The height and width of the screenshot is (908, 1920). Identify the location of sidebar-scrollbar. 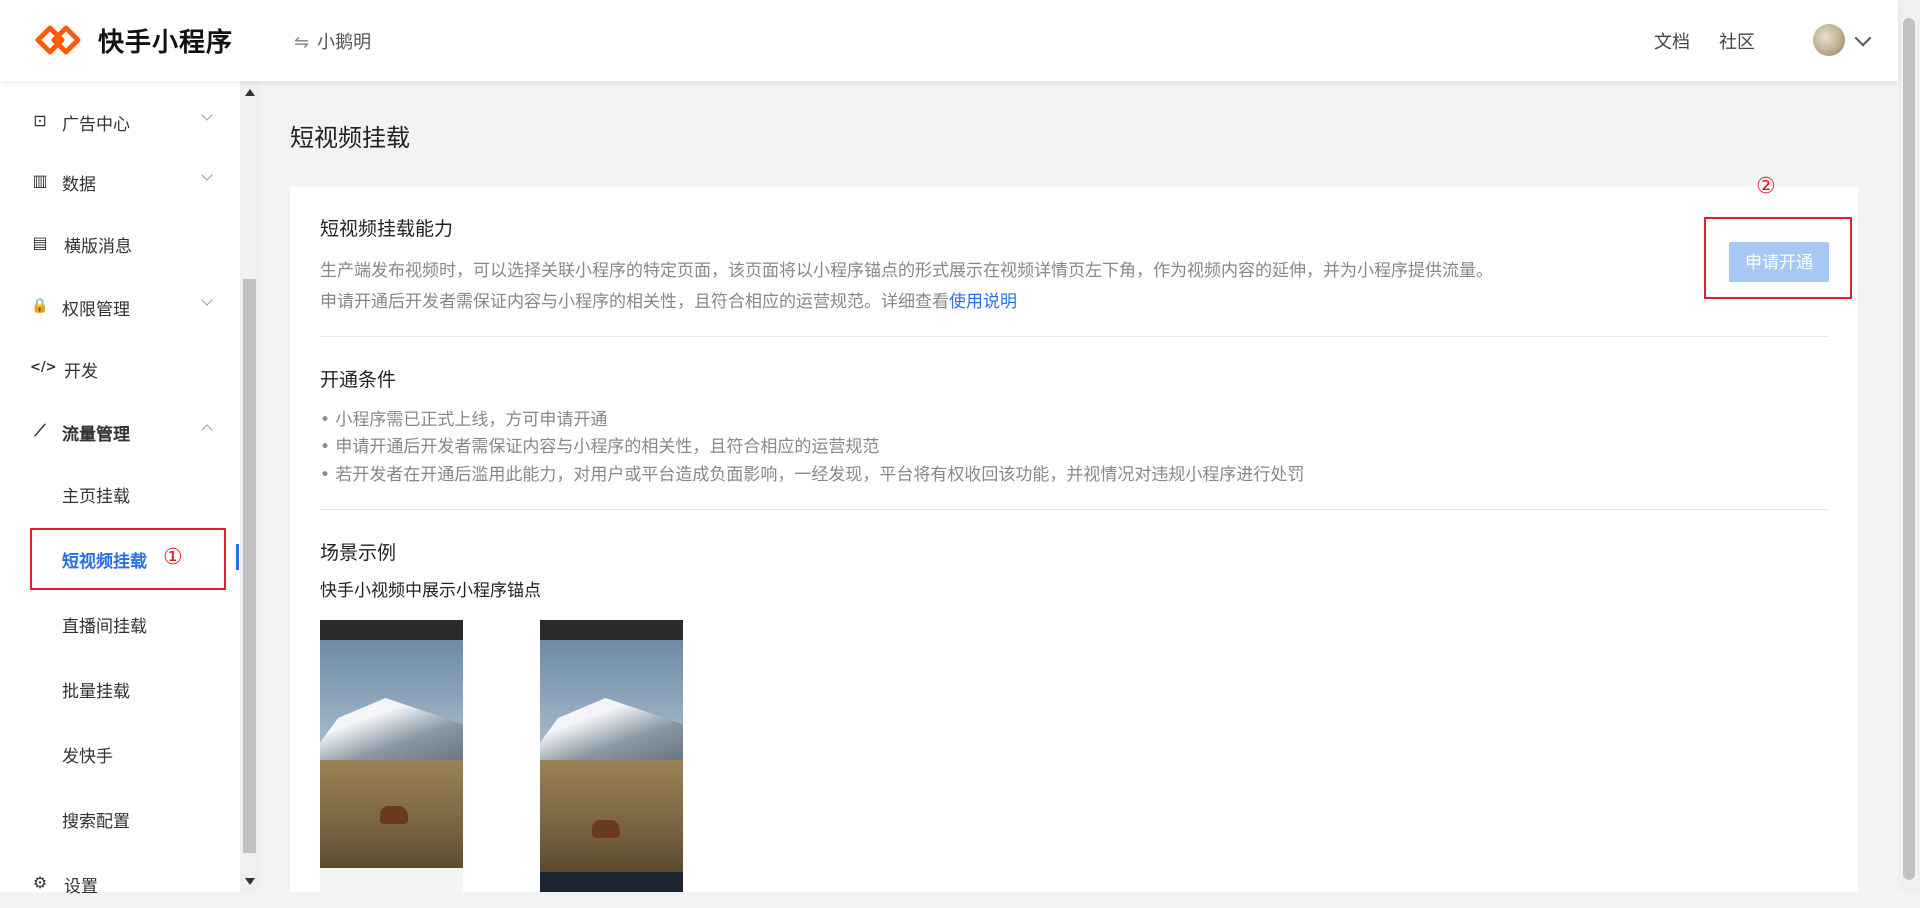
(250, 486).